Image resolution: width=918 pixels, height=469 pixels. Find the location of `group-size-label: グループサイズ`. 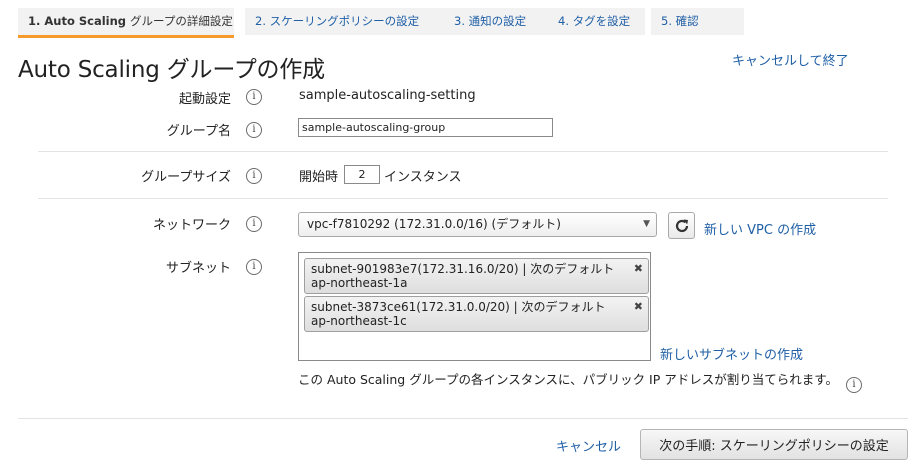

group-size-label: グループサイズ is located at coordinates (186, 177).